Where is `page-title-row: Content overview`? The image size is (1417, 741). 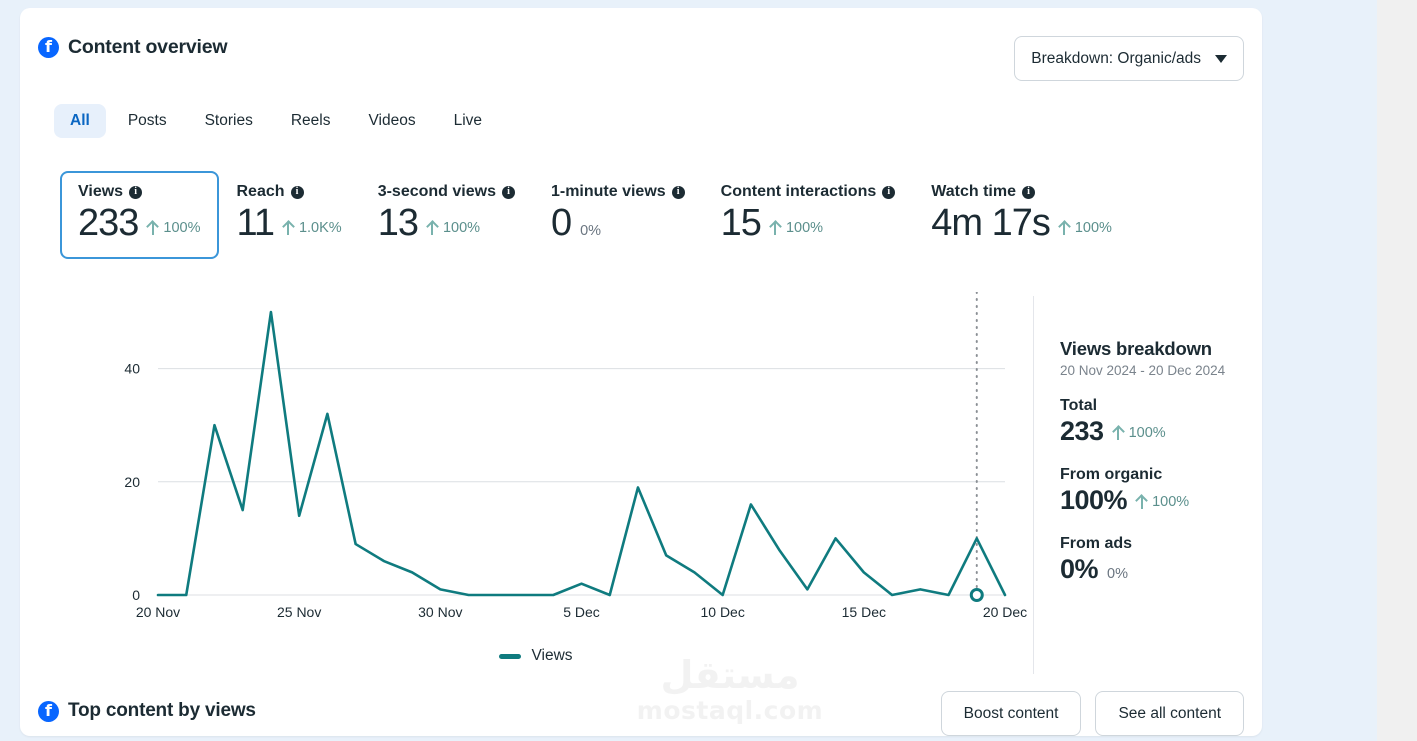
page-title-row: Content overview is located at coordinates (133, 47).